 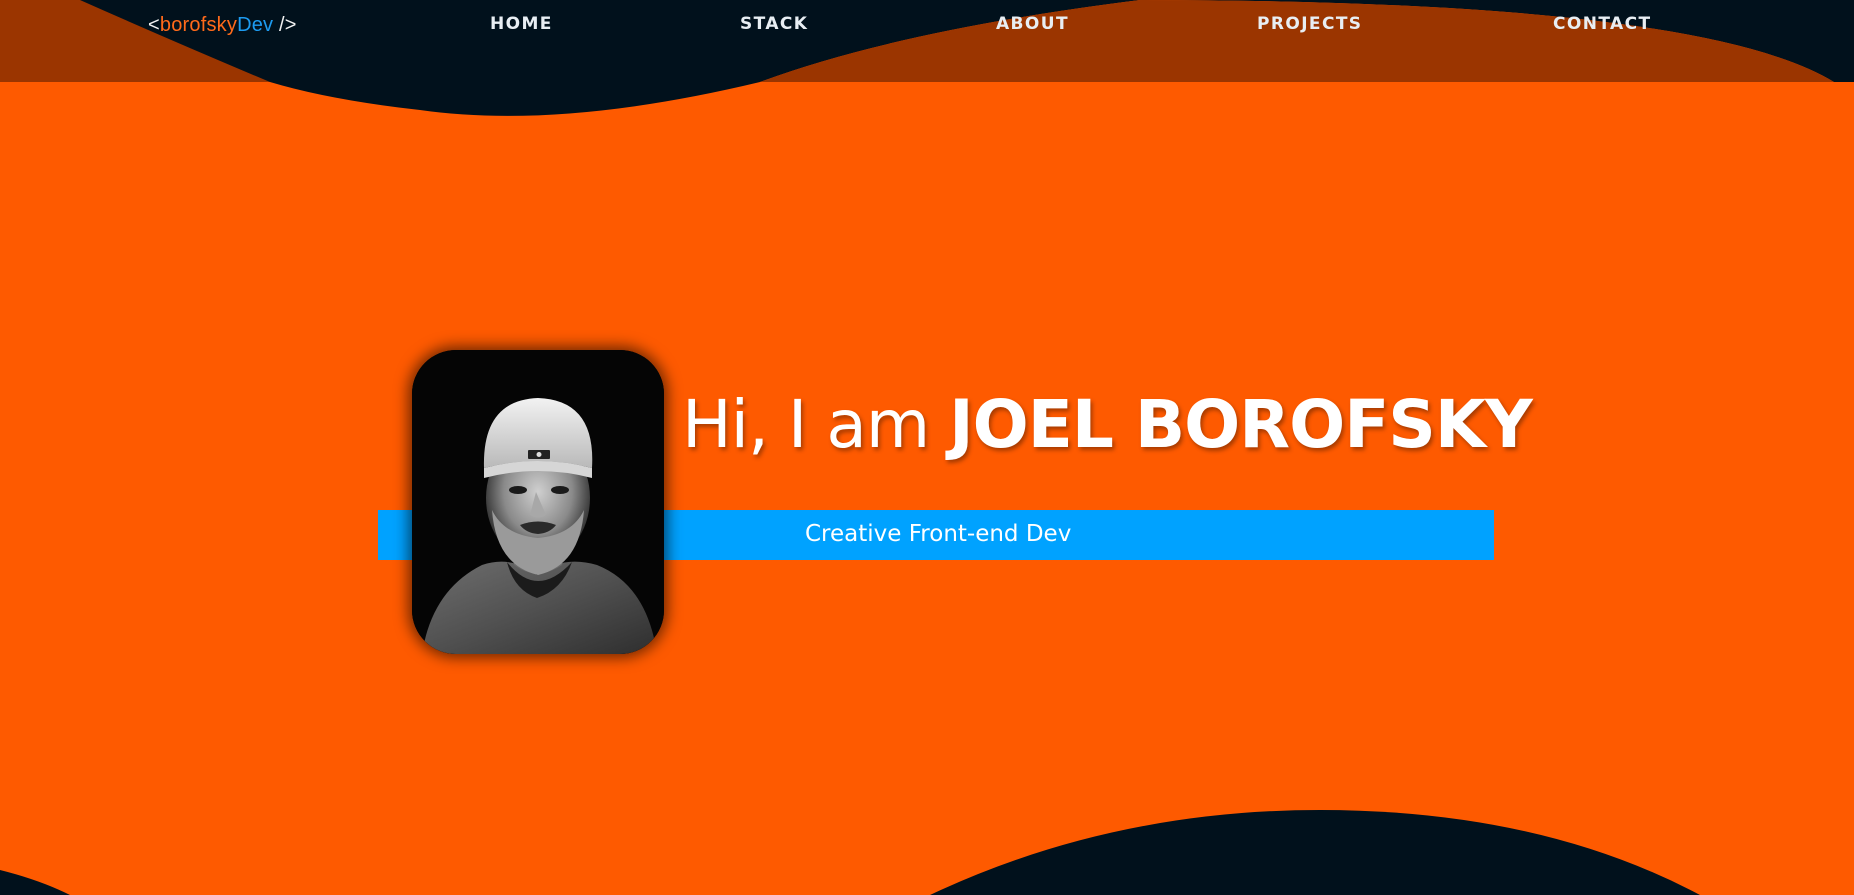 I want to click on hero-headline: Hi, I am JOEL BOROFSKY, so click(x=1107, y=424).